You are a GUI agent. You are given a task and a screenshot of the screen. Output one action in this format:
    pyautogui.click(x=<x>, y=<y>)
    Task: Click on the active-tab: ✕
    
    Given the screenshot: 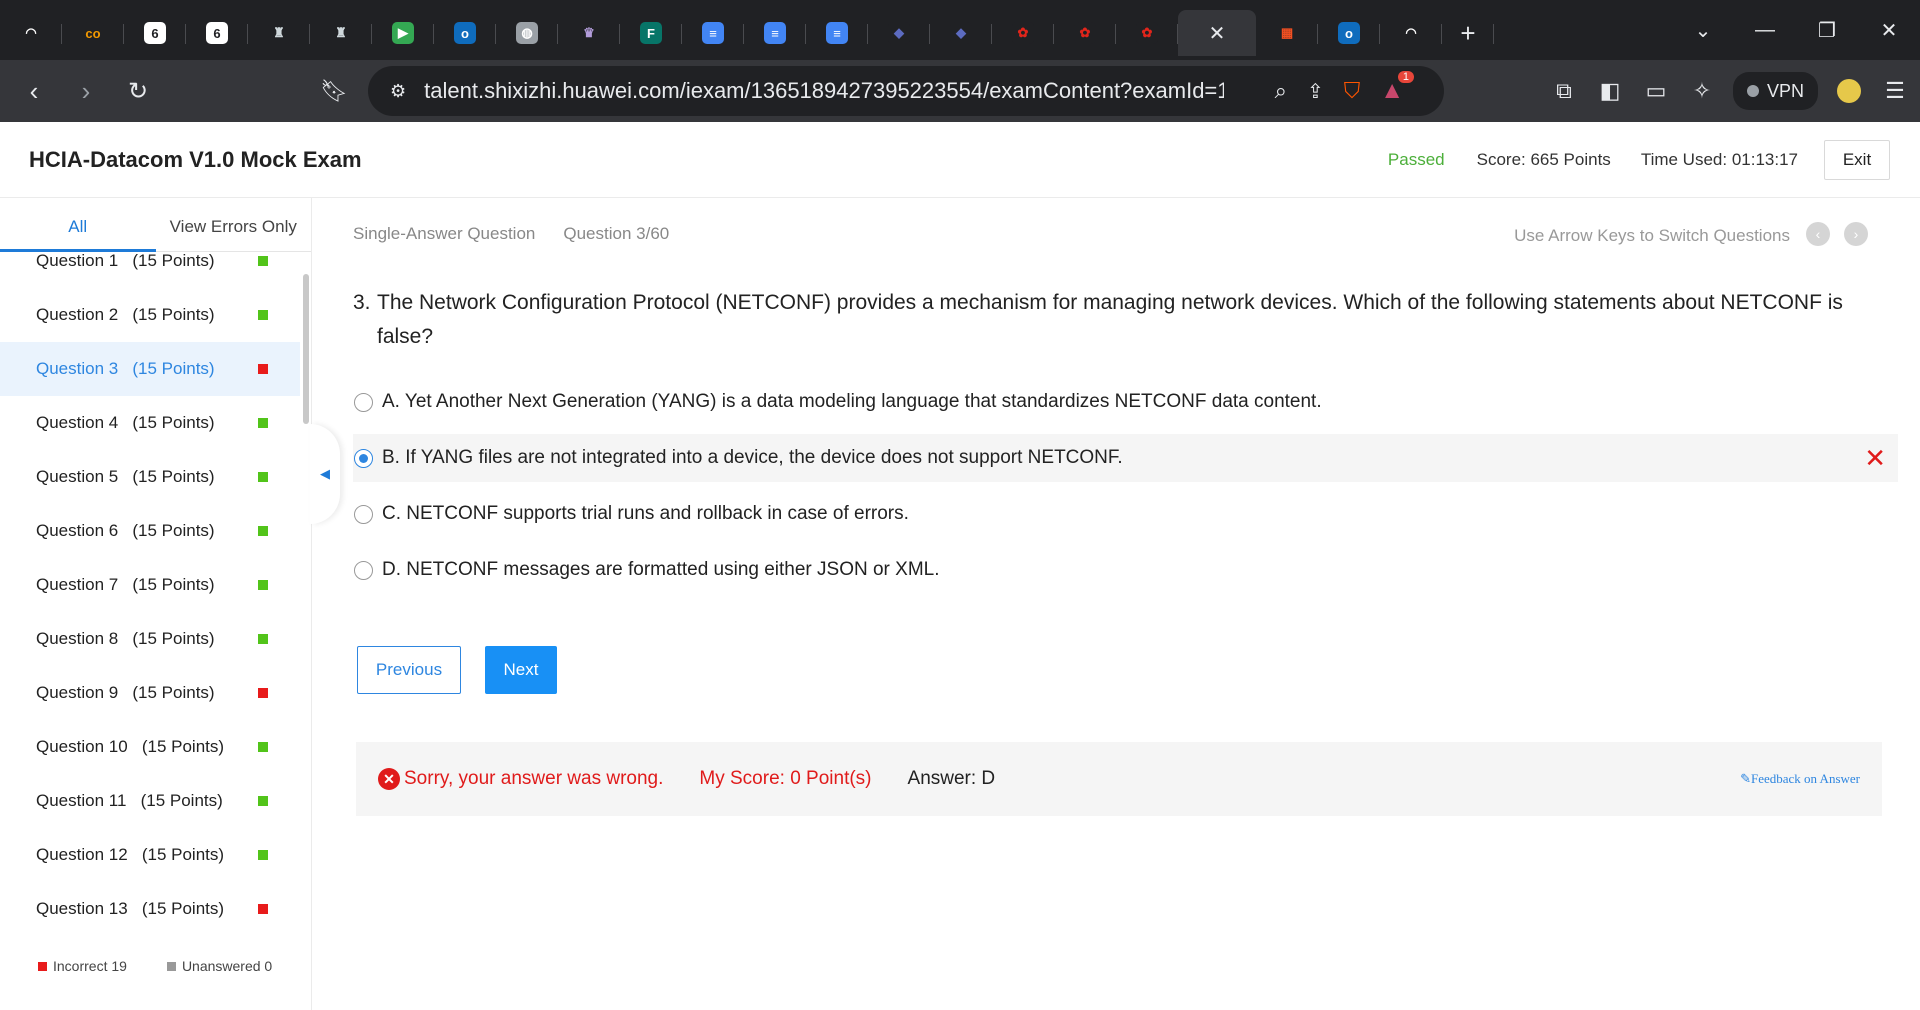 What is the action you would take?
    pyautogui.click(x=1217, y=33)
    